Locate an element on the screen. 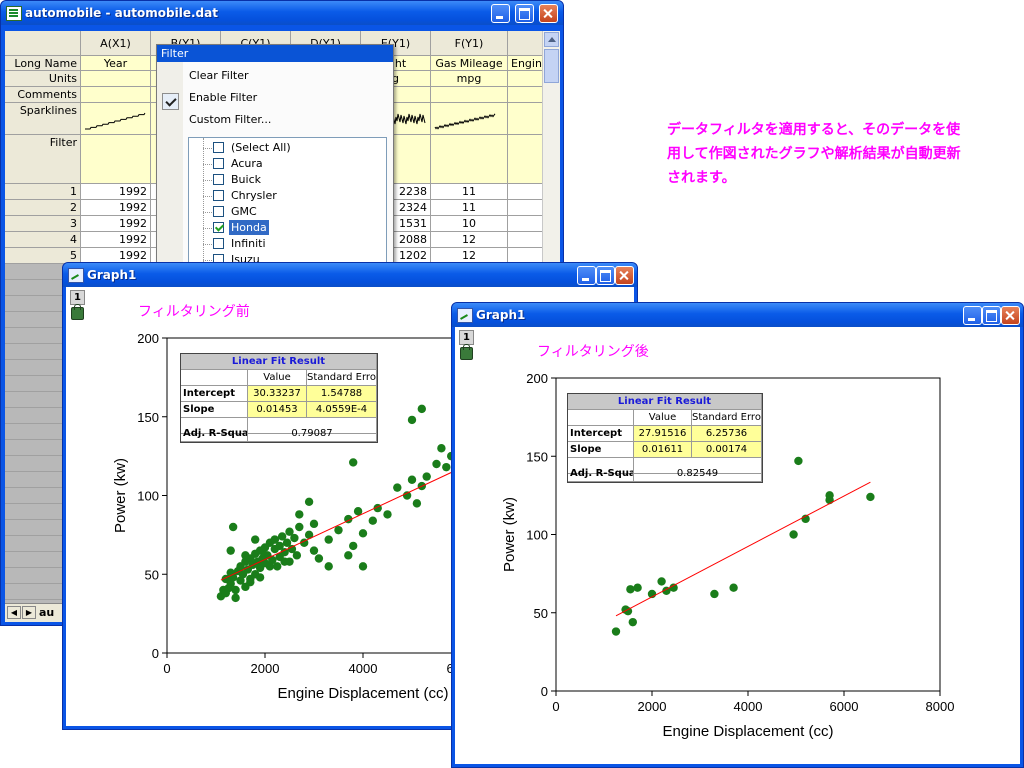 The image size is (1024, 768). fit-cell: 0.01453 is located at coordinates (277, 410).